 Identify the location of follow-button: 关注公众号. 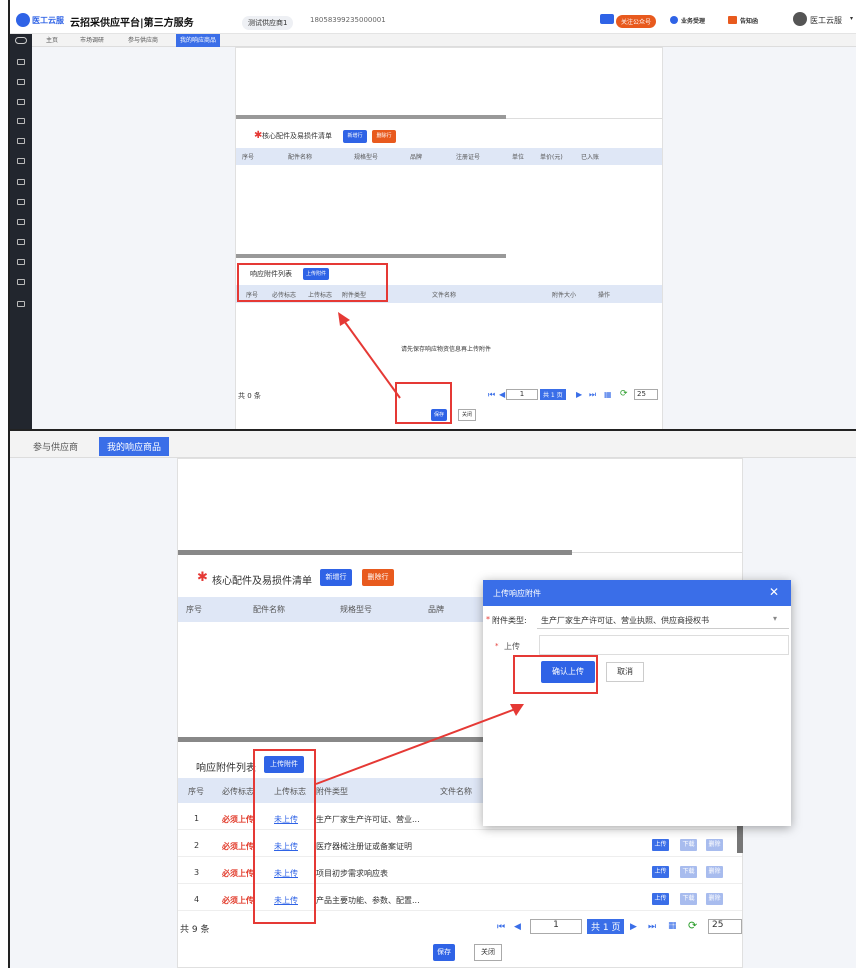
(636, 21).